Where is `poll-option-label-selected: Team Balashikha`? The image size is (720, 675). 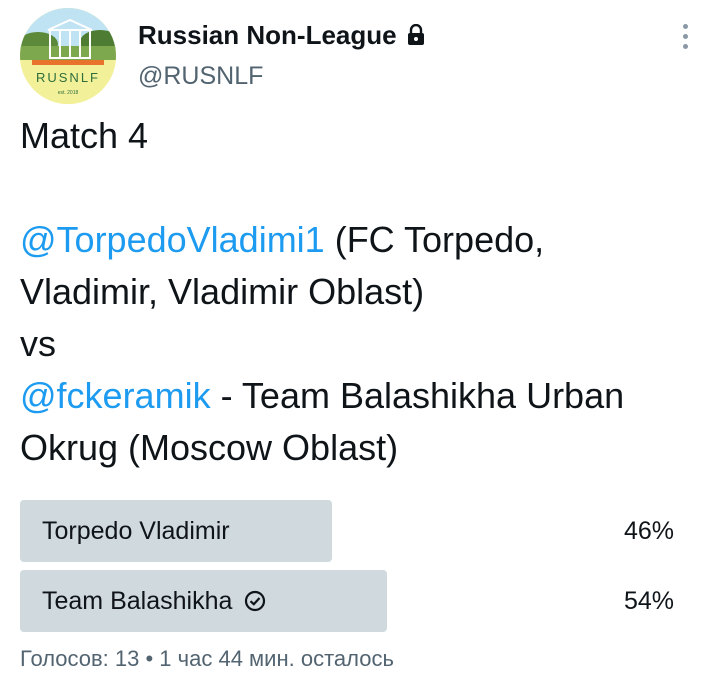 poll-option-label-selected: Team Balashikha is located at coordinates (154, 602).